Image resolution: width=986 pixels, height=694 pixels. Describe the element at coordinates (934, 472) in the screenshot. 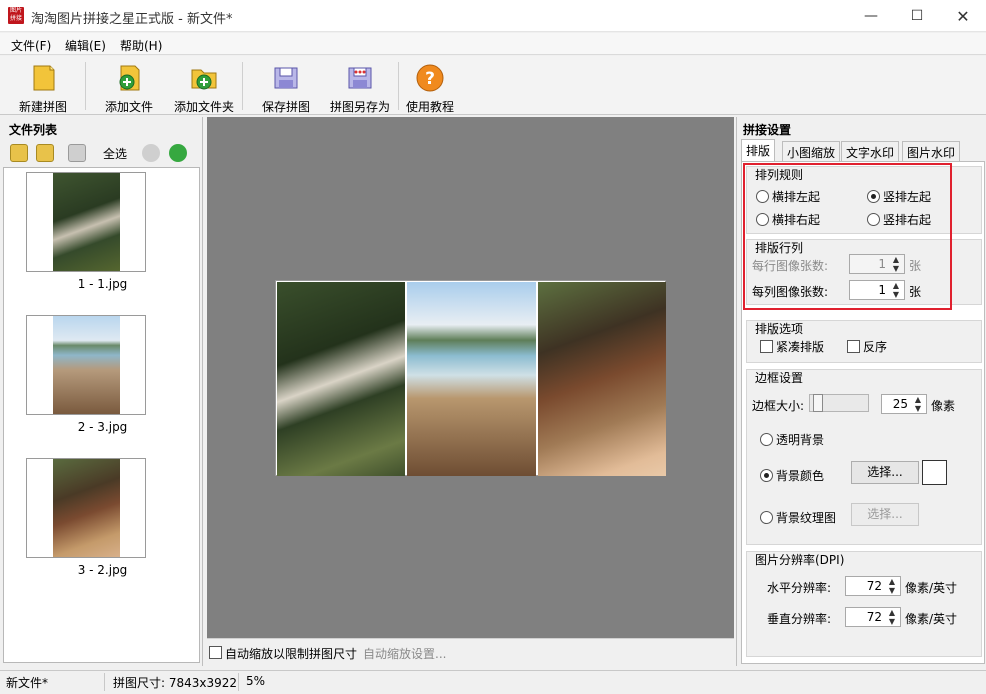

I see `bg-color-swatch` at that location.